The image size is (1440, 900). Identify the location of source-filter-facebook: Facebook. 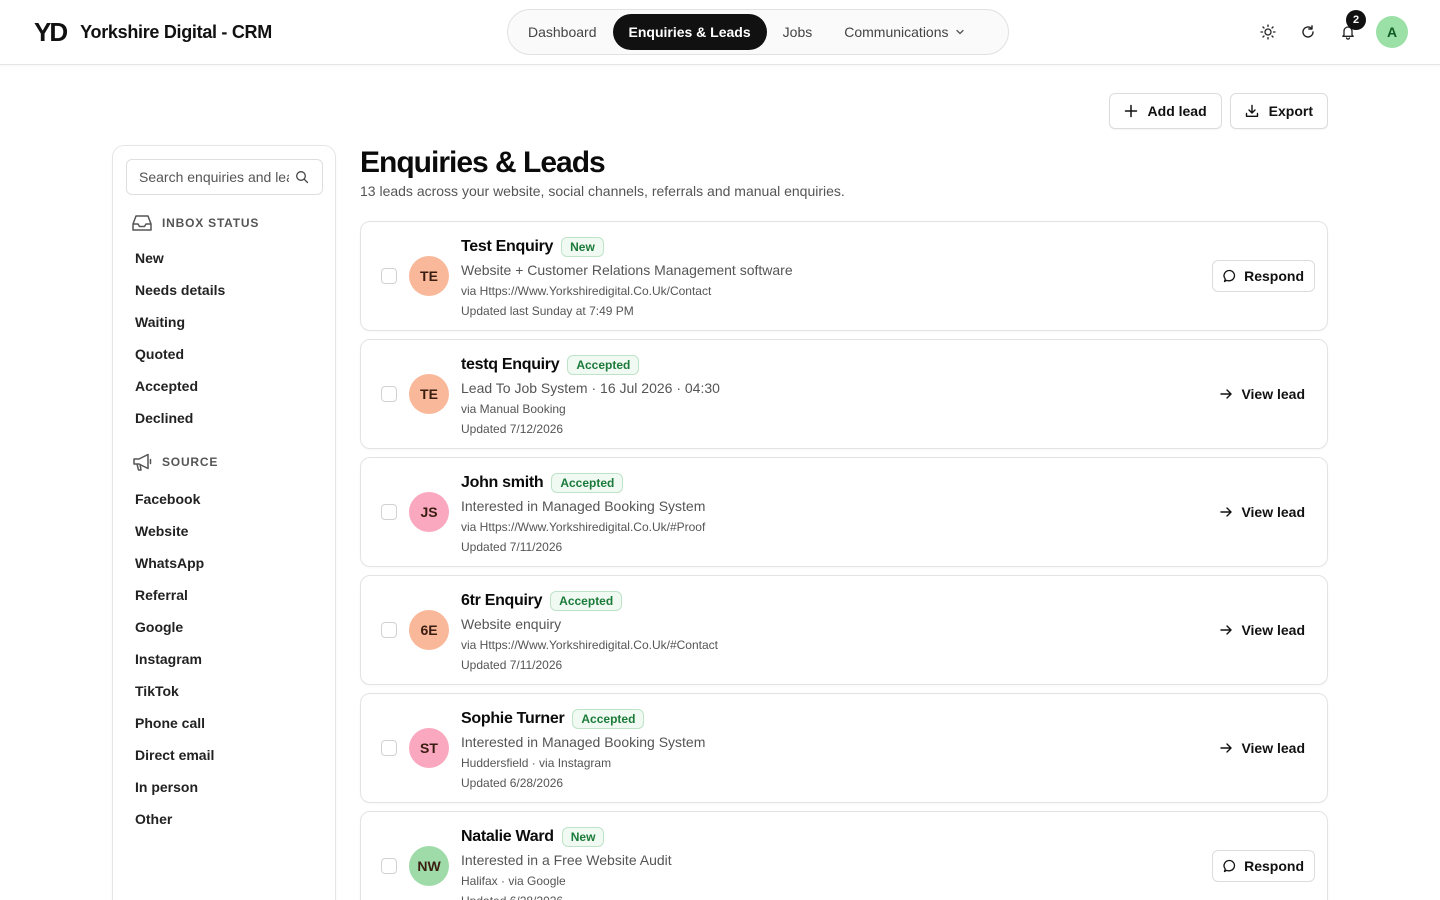
(174, 499).